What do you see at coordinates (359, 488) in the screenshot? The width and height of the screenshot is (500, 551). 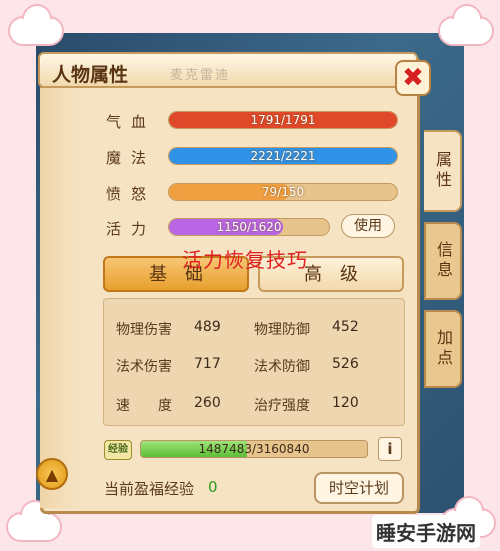 I see `space-time-plan-button: 时空计划` at bounding box center [359, 488].